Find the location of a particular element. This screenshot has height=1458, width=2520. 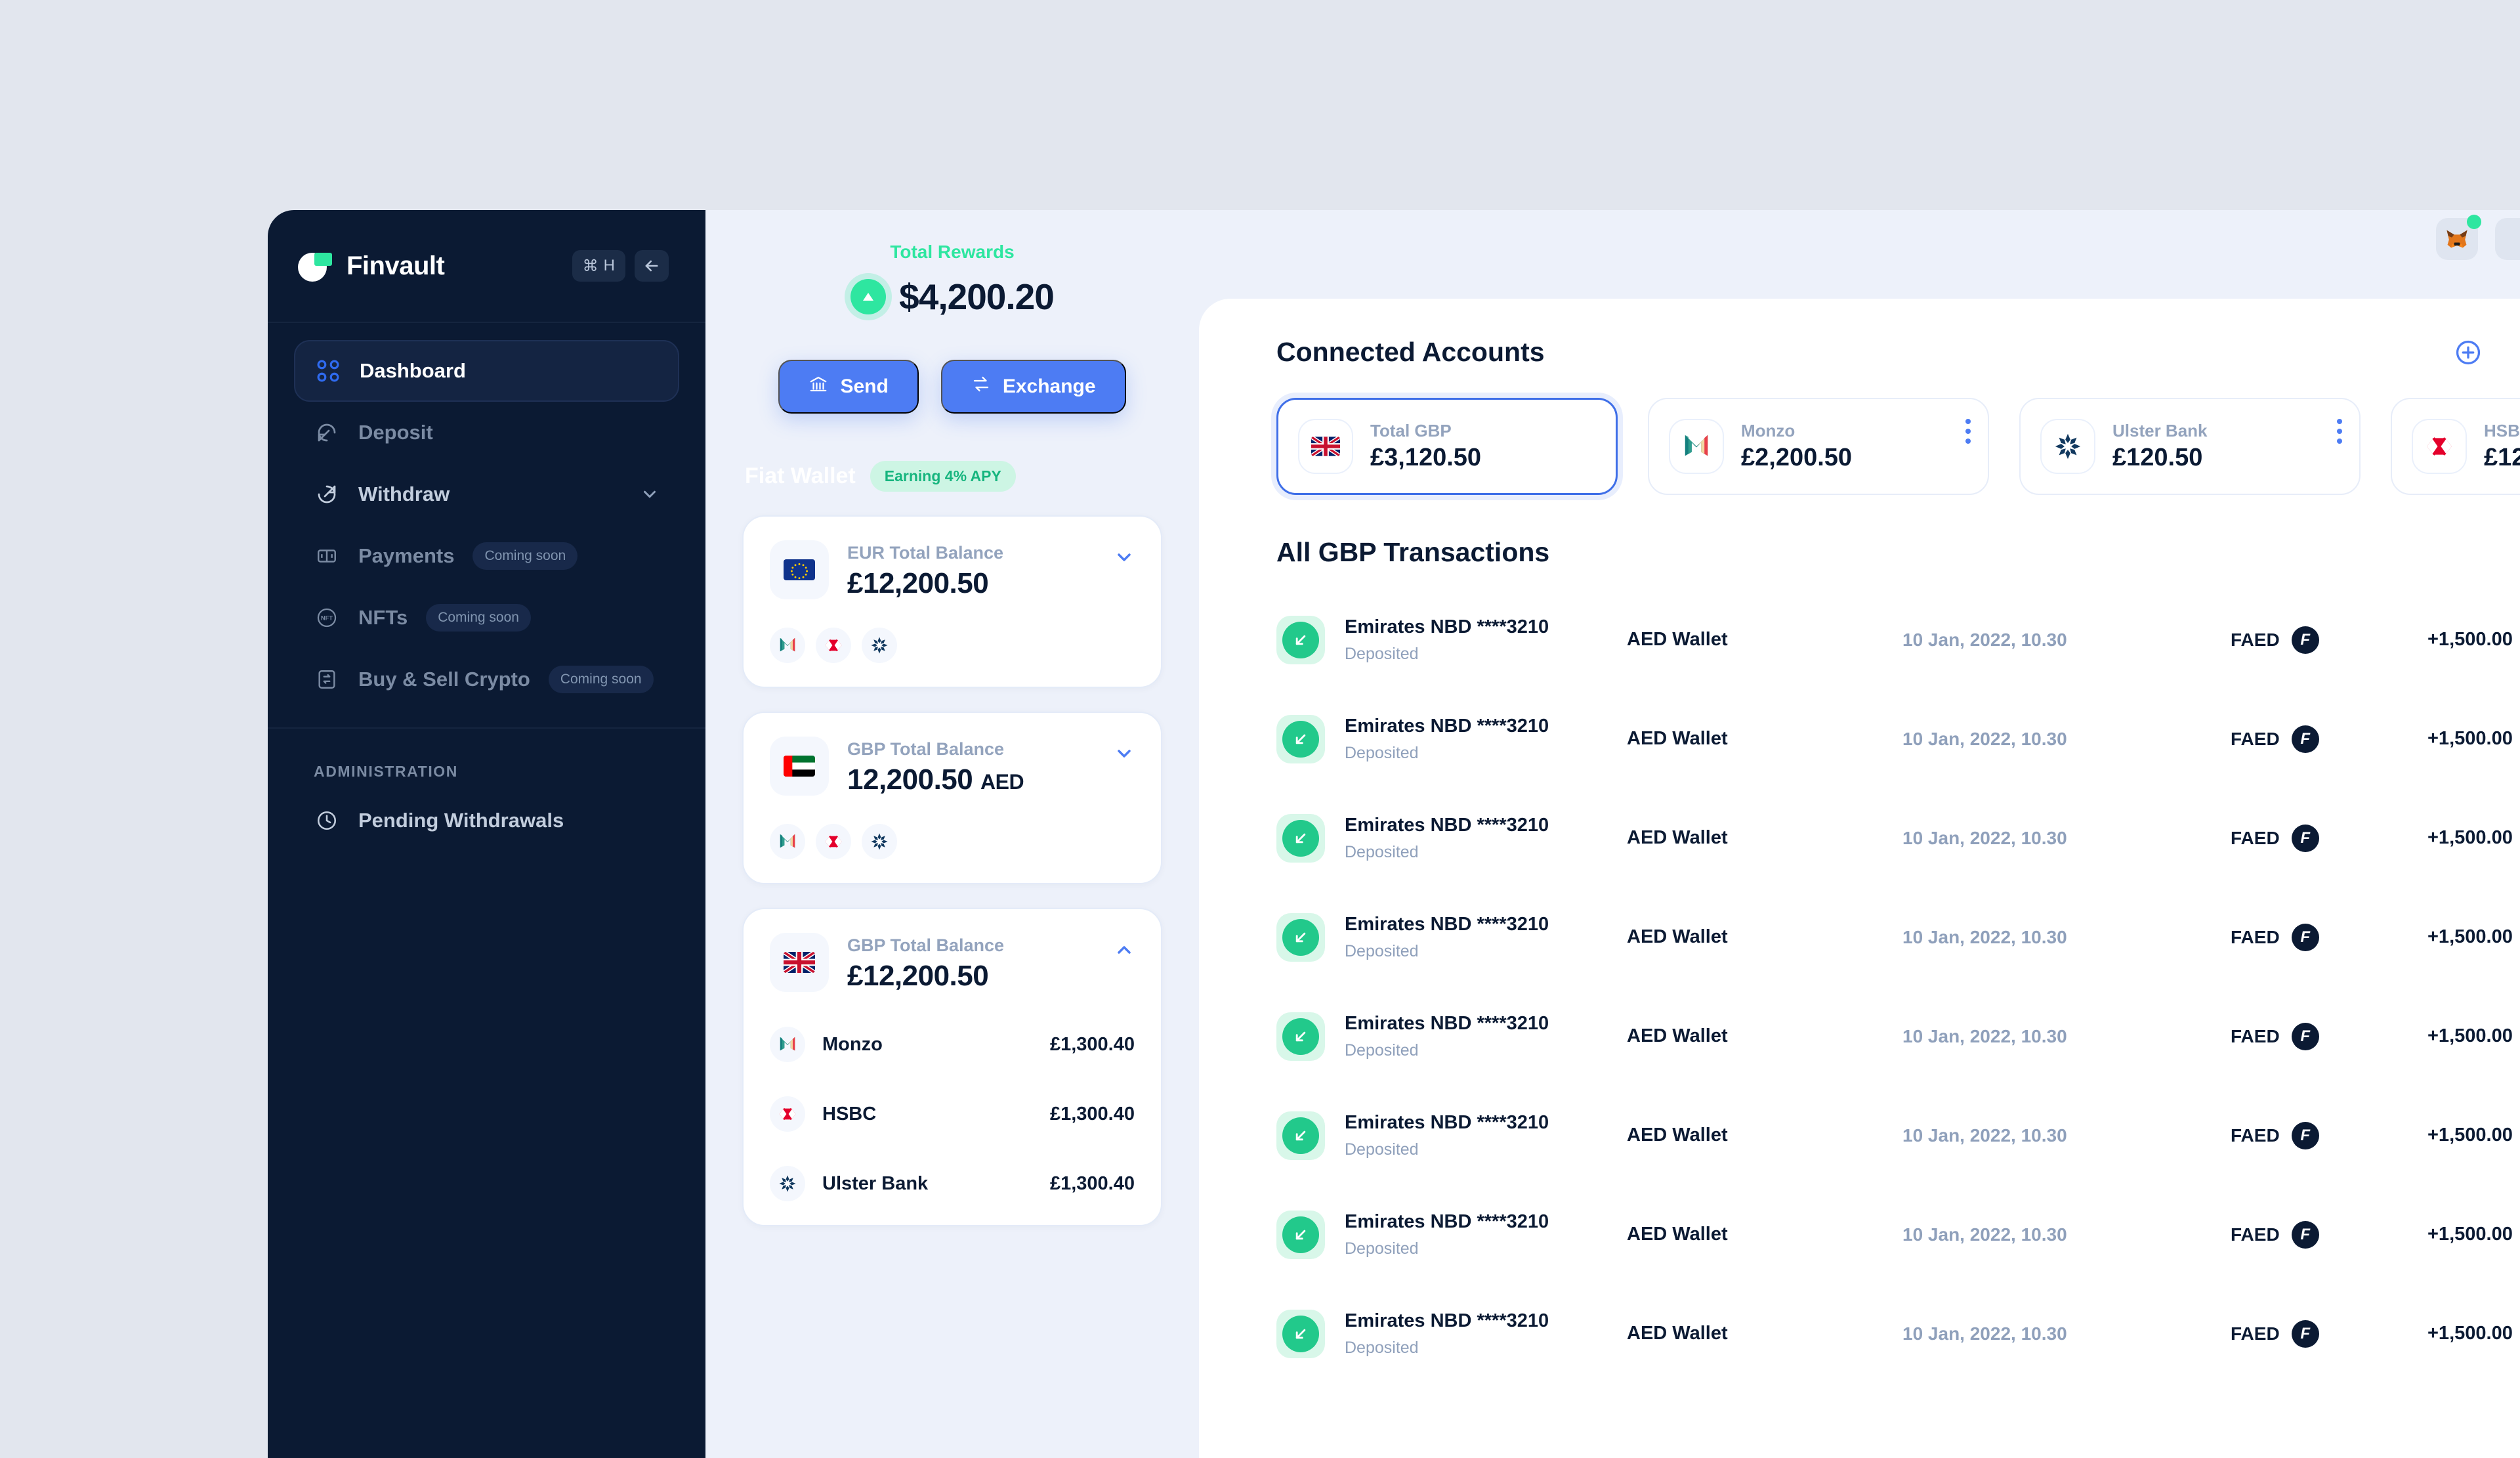

nft-icon: NFT is located at coordinates (327, 618).